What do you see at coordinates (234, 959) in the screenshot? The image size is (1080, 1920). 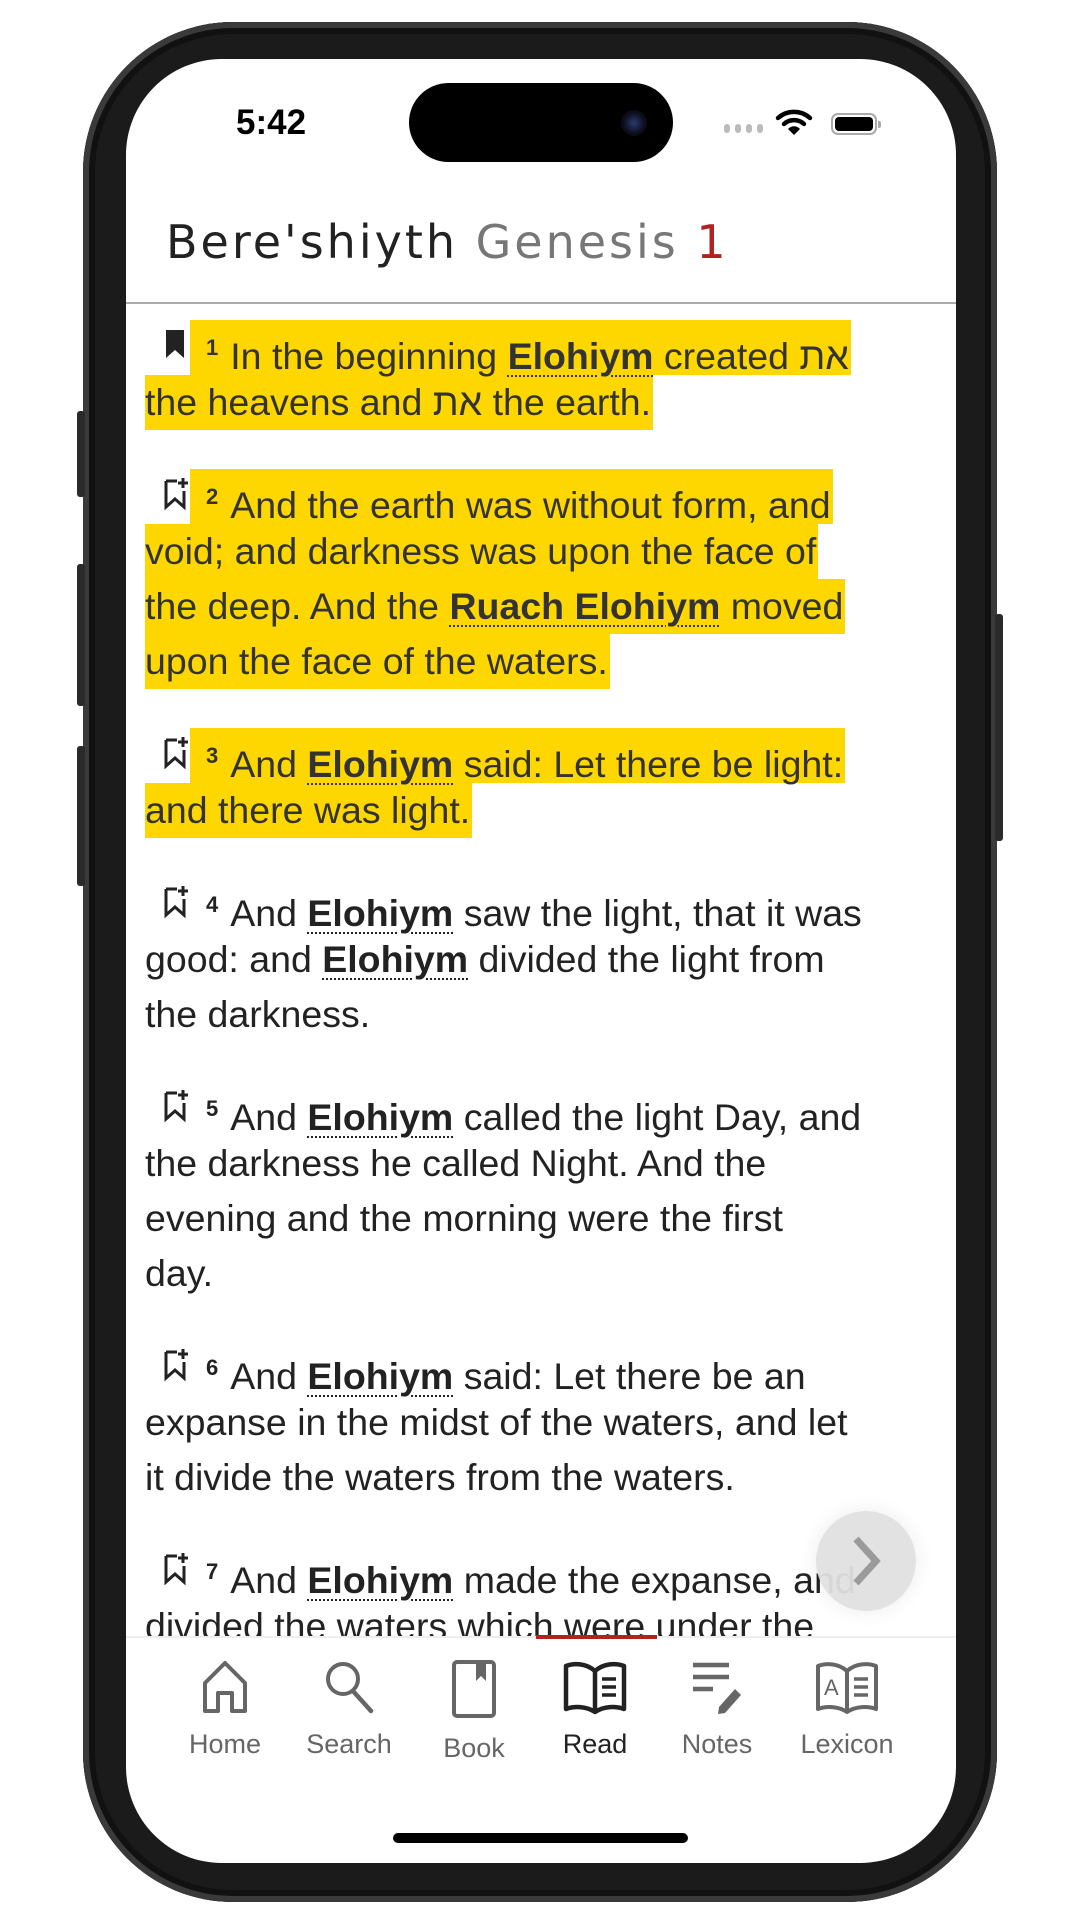 I see `verse-text: good: and` at bounding box center [234, 959].